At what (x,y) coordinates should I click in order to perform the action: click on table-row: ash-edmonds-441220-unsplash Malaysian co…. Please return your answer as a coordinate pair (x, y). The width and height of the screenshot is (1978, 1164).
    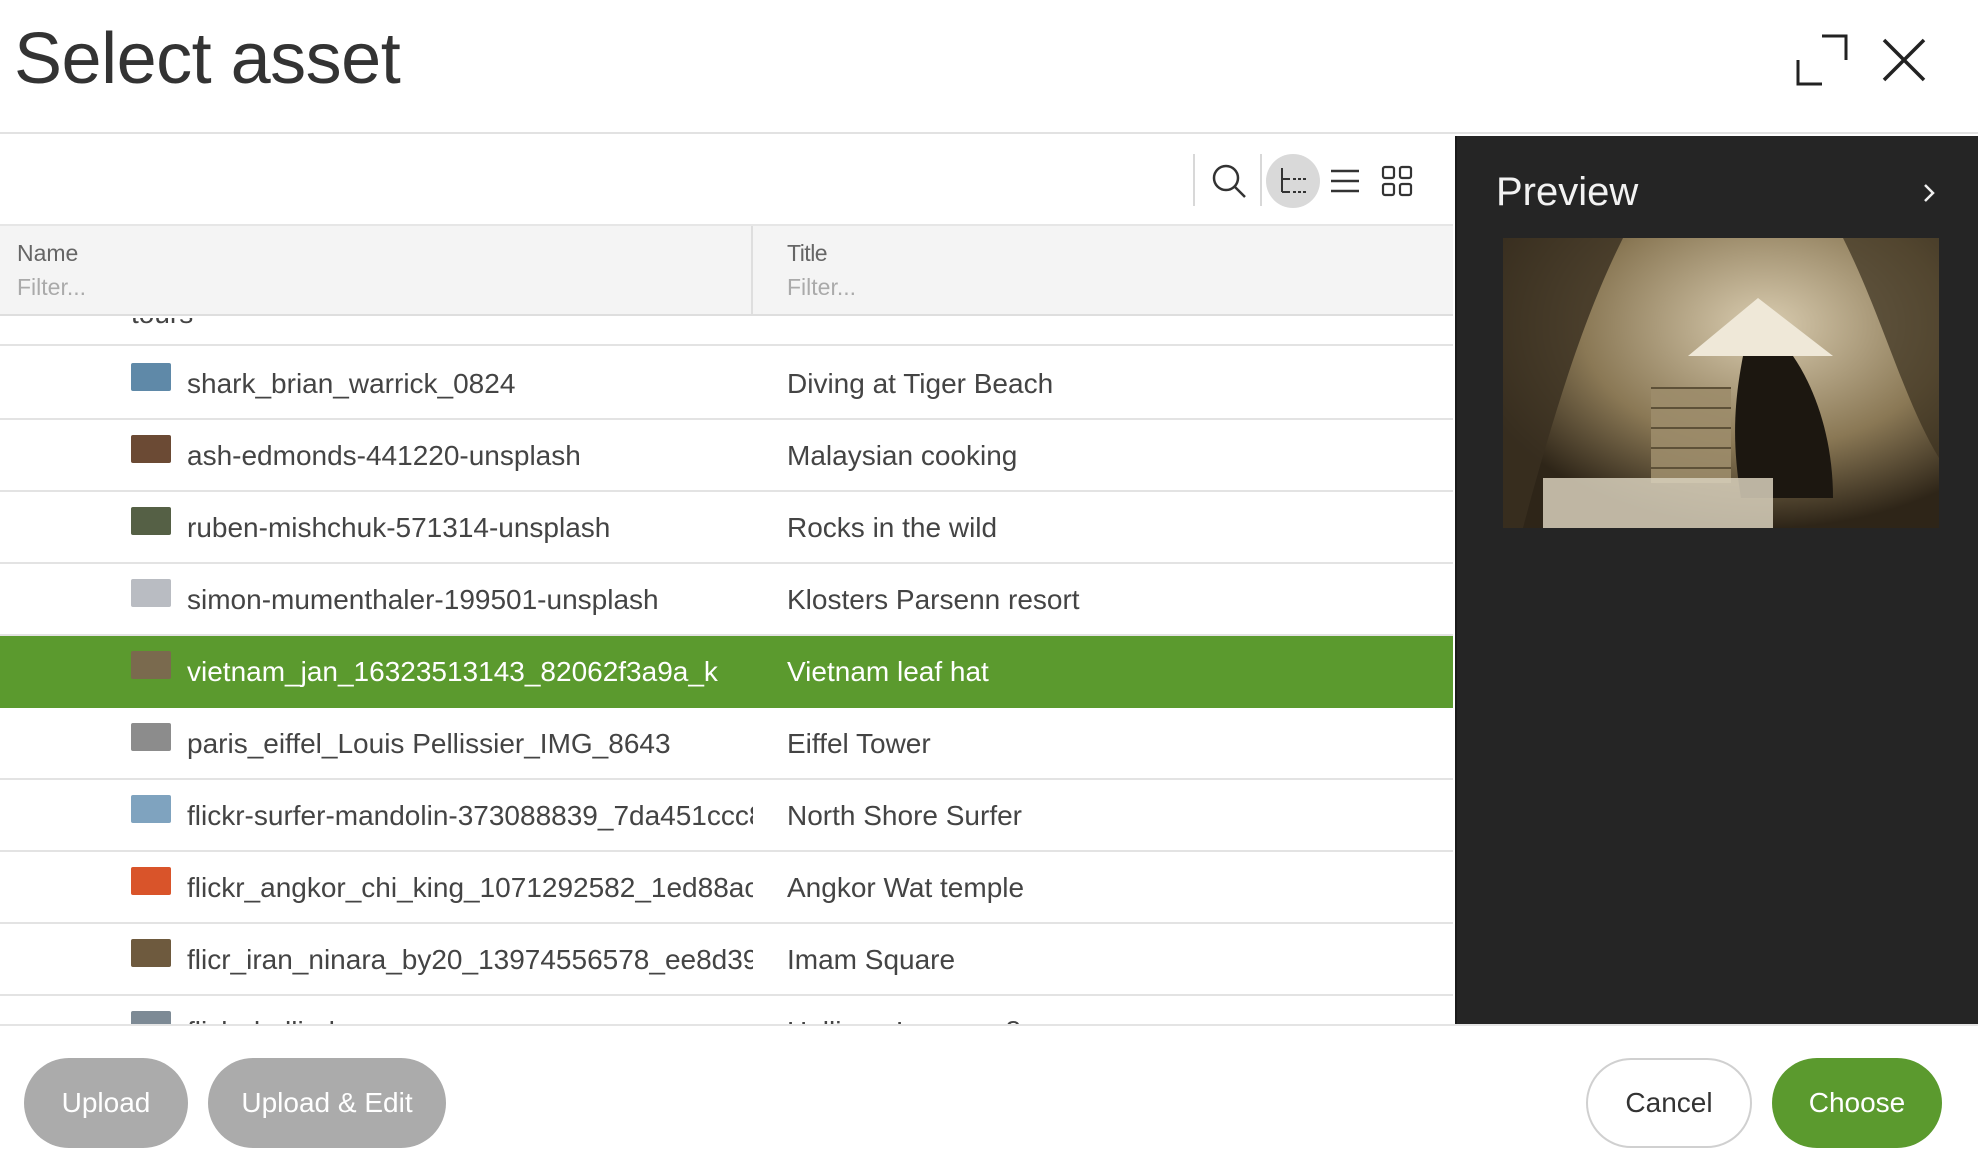
    Looking at the image, I should click on (726, 456).